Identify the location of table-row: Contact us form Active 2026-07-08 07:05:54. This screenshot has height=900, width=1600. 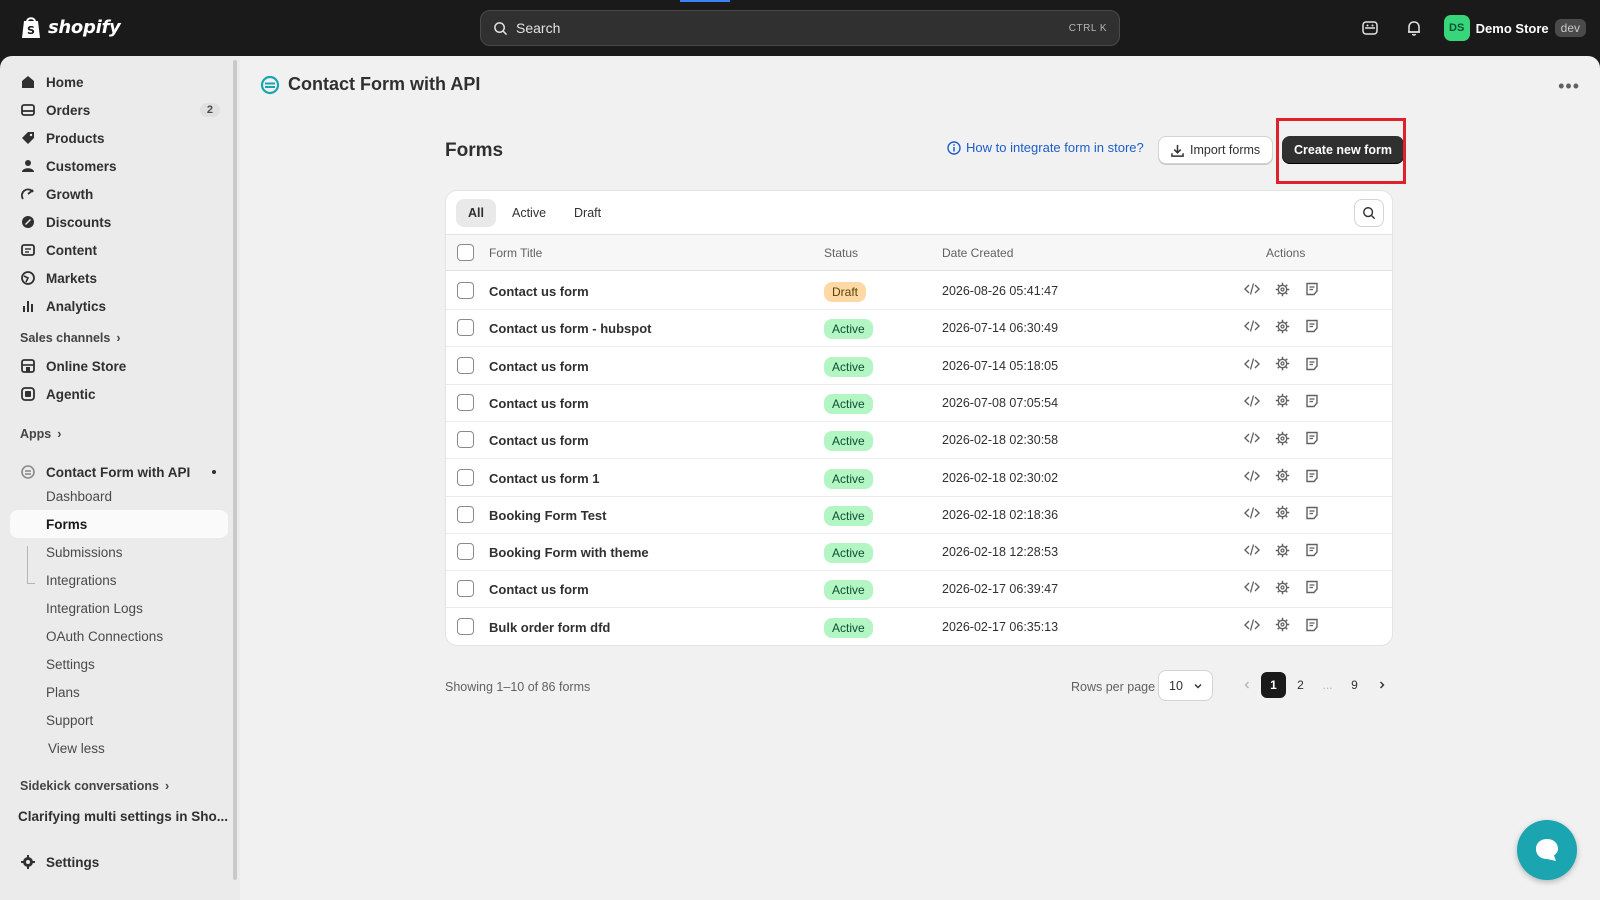
(919, 403).